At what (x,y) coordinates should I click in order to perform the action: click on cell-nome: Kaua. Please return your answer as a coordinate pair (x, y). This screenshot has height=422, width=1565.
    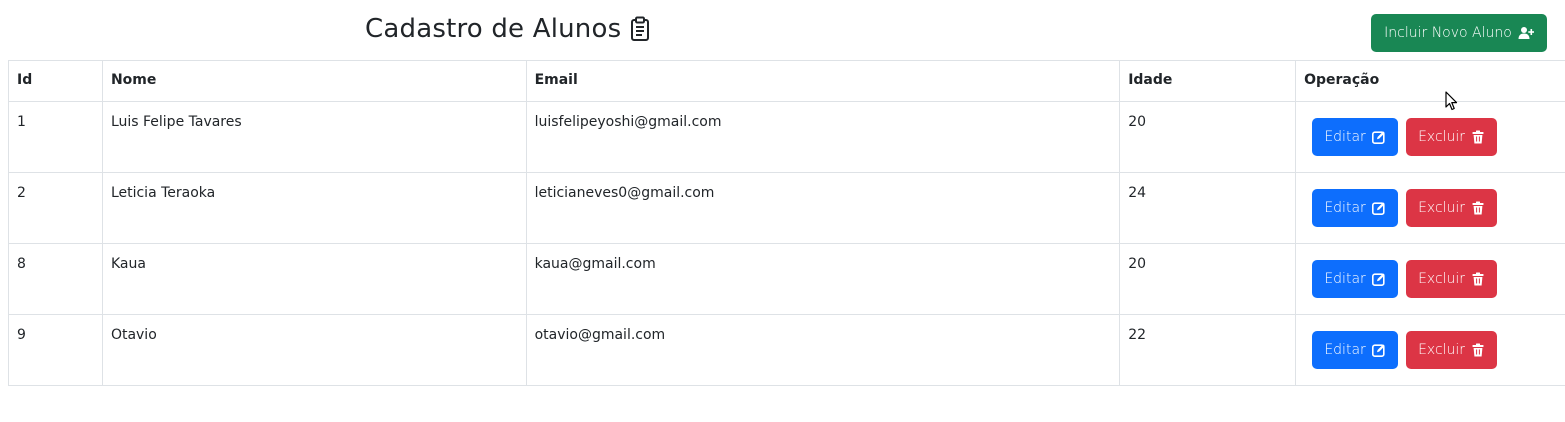
    Looking at the image, I should click on (314, 279).